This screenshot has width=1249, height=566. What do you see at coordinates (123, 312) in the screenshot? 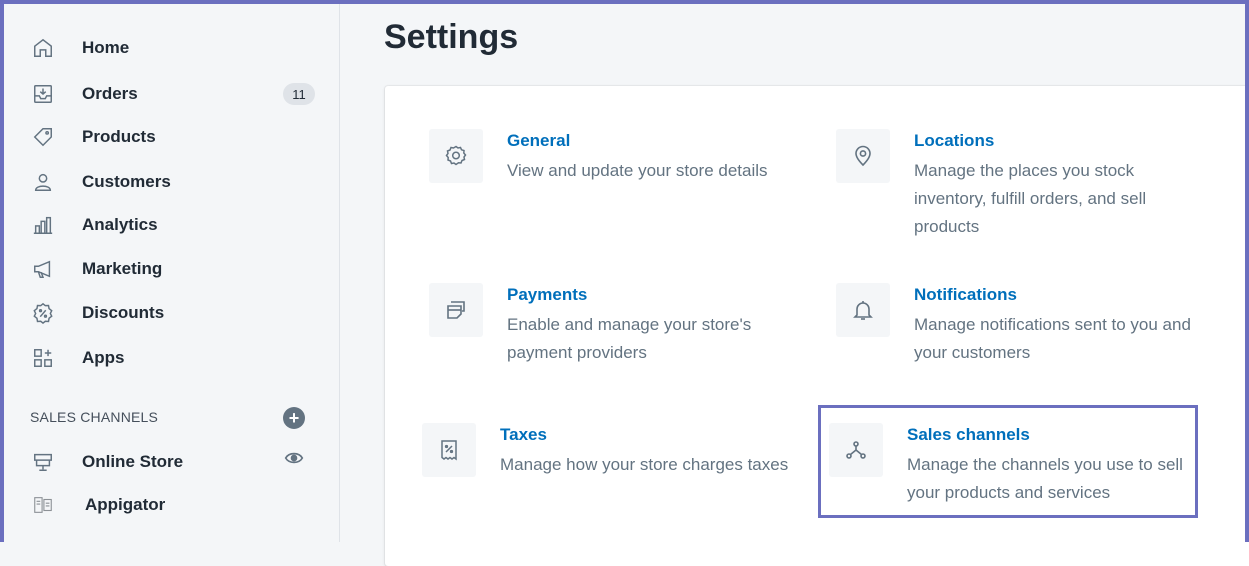
I see `sidebar-item-label: Discounts` at bounding box center [123, 312].